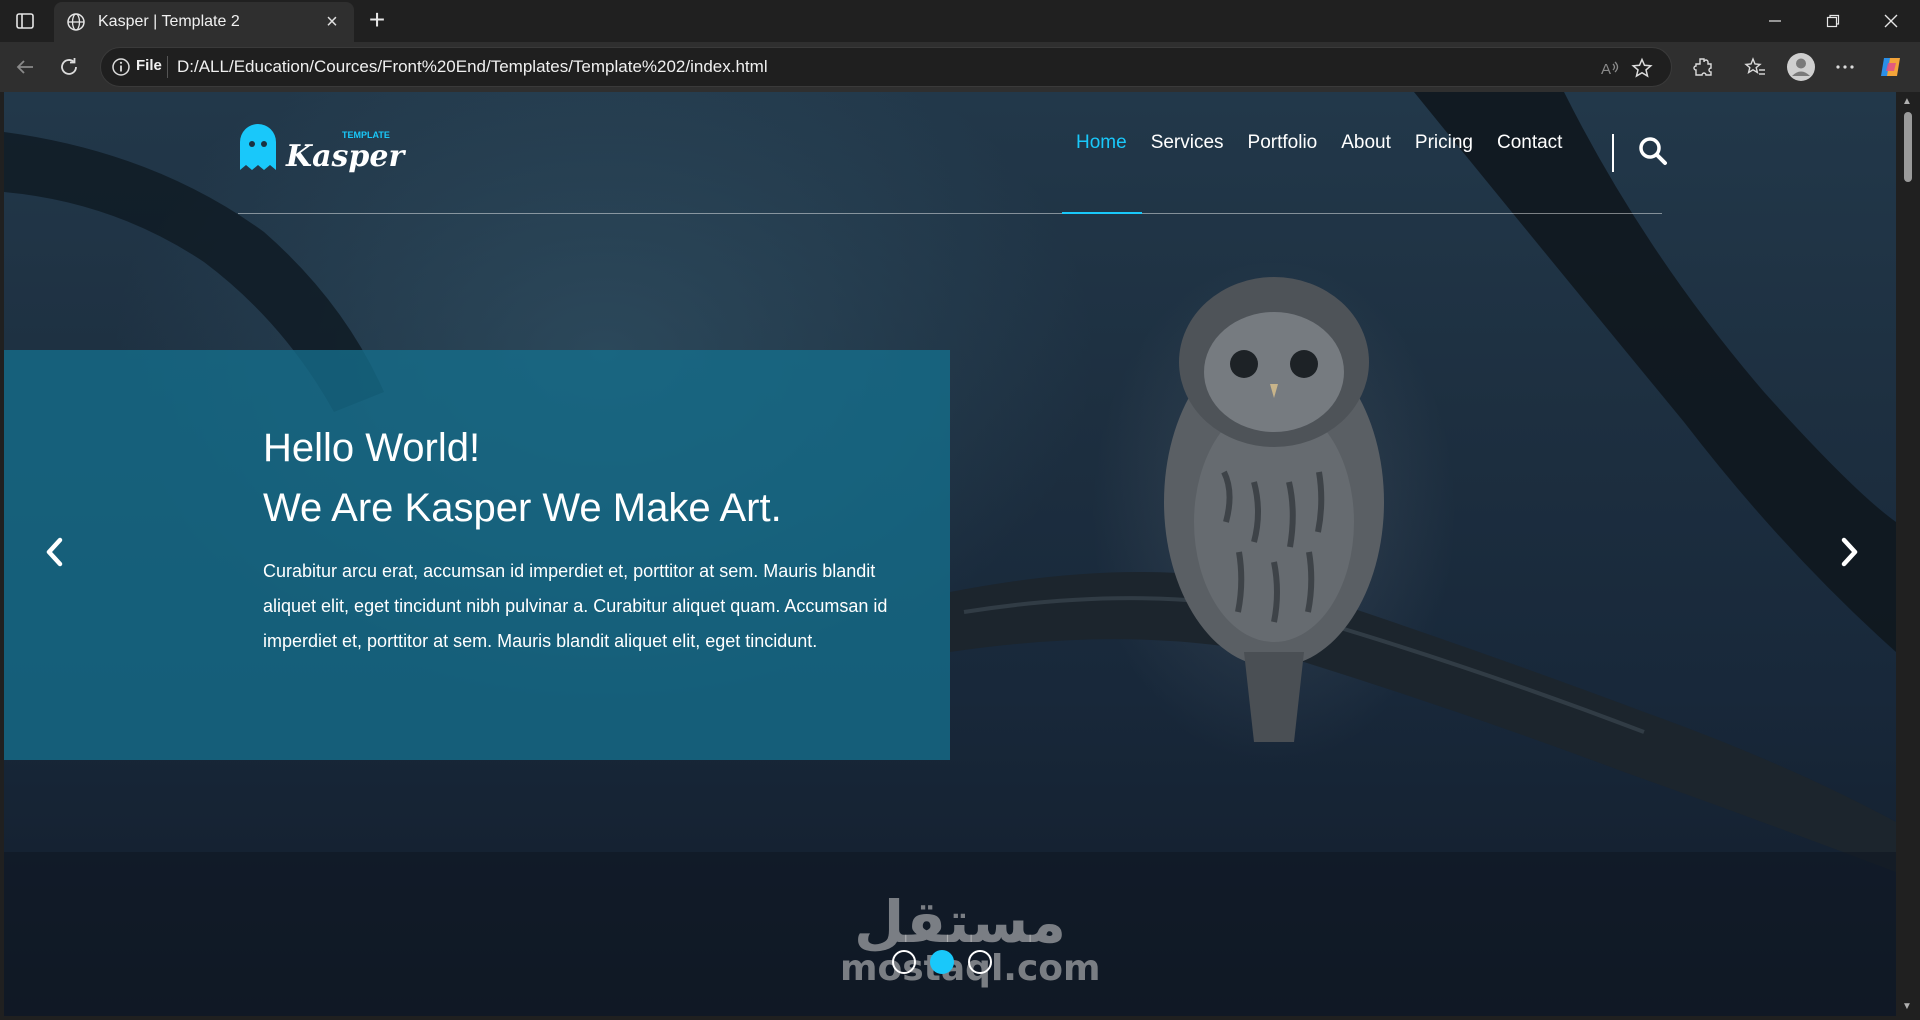  Describe the element at coordinates (522, 508) in the screenshot. I see `hero-title-line2: We Are Kasper We Make Art.` at that location.